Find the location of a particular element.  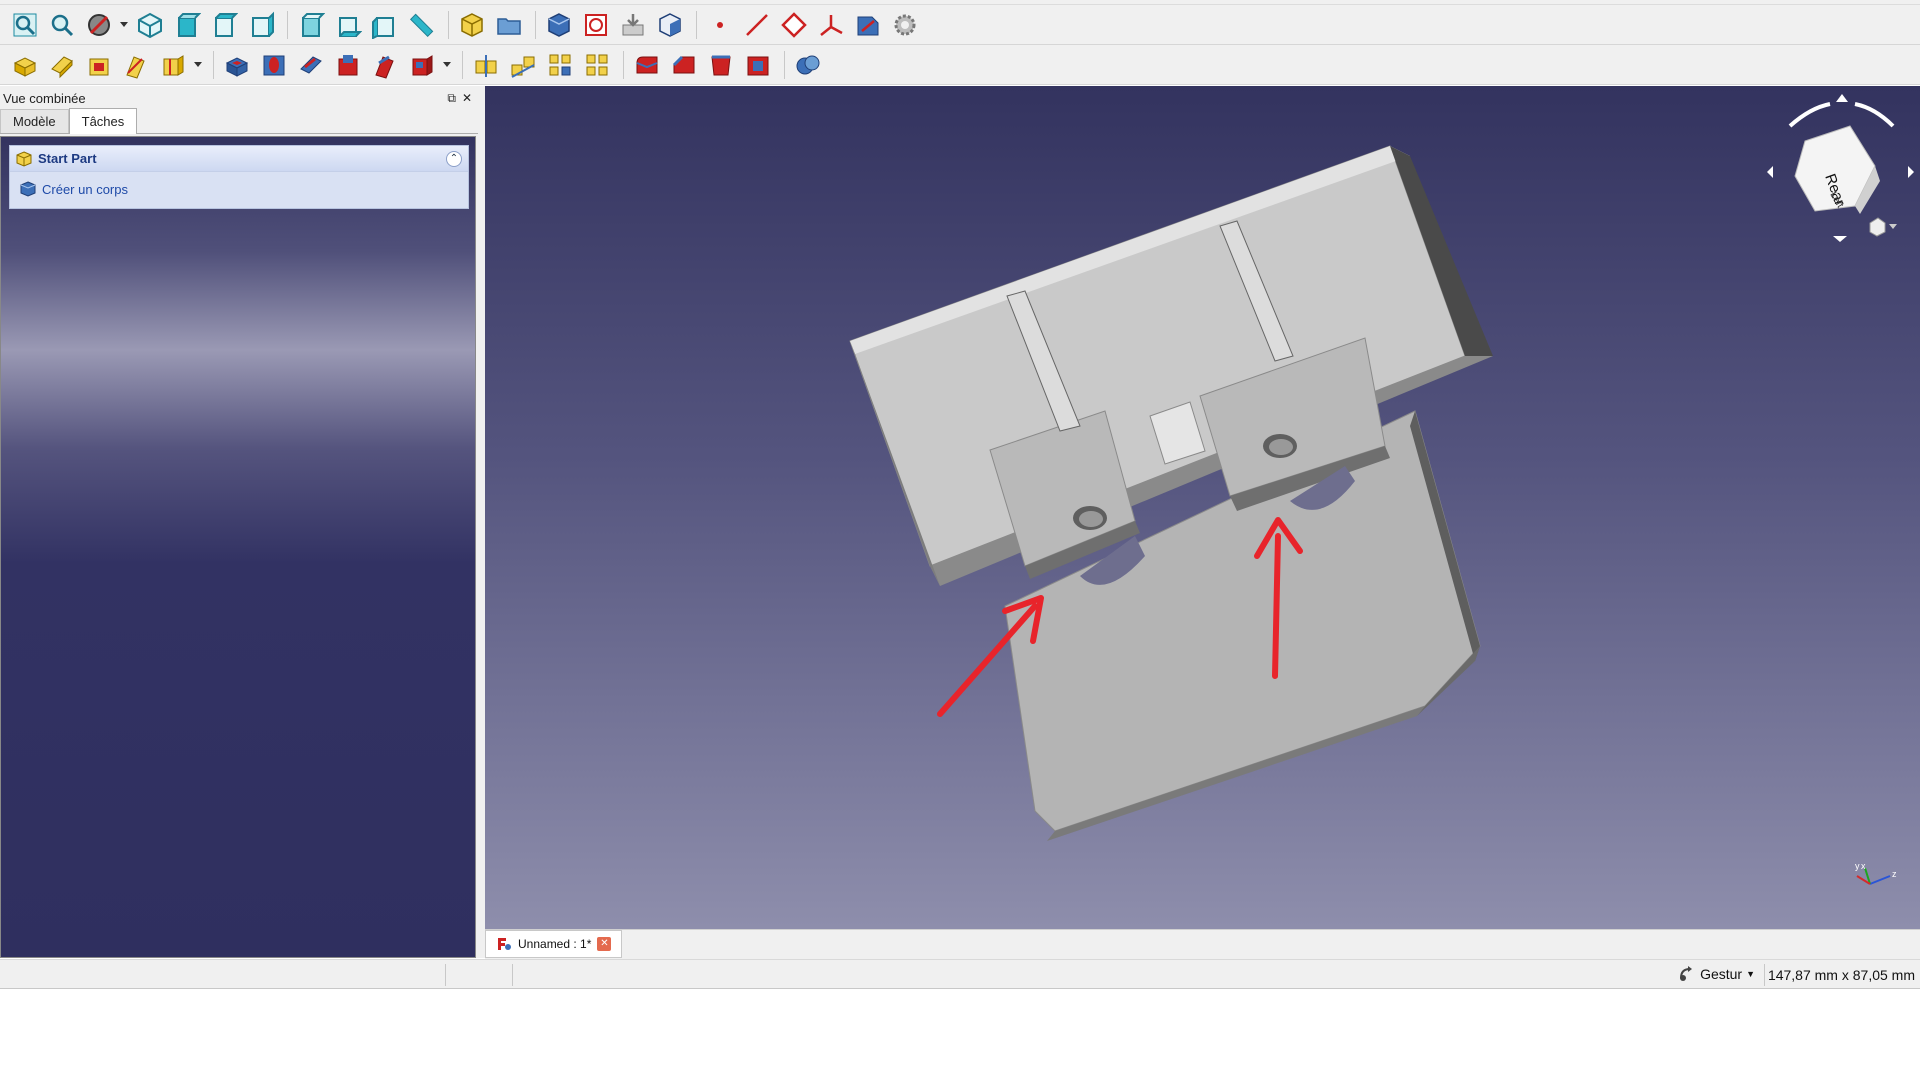

combo-tabs: Modèle Tâches is located at coordinates (239, 121).